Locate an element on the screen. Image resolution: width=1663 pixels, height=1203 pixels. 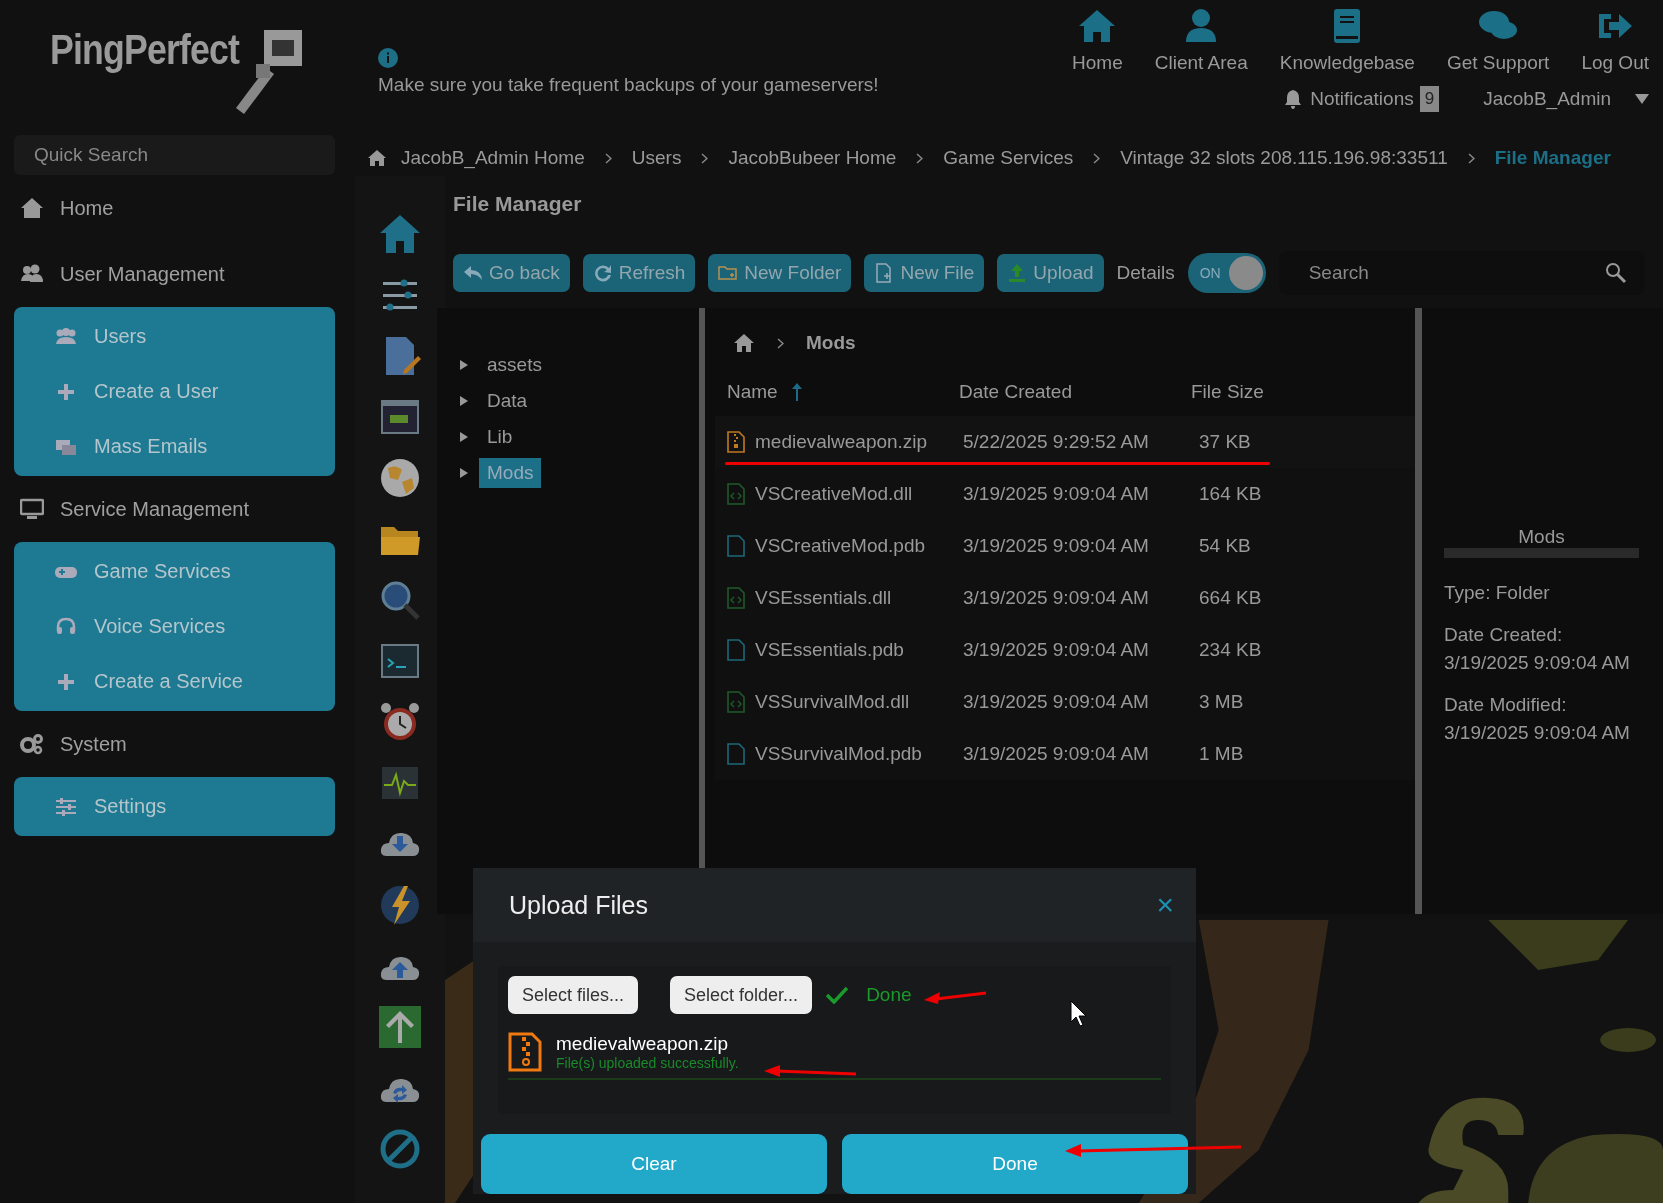
file-name: medievalweapon.zip is located at coordinates (841, 442).